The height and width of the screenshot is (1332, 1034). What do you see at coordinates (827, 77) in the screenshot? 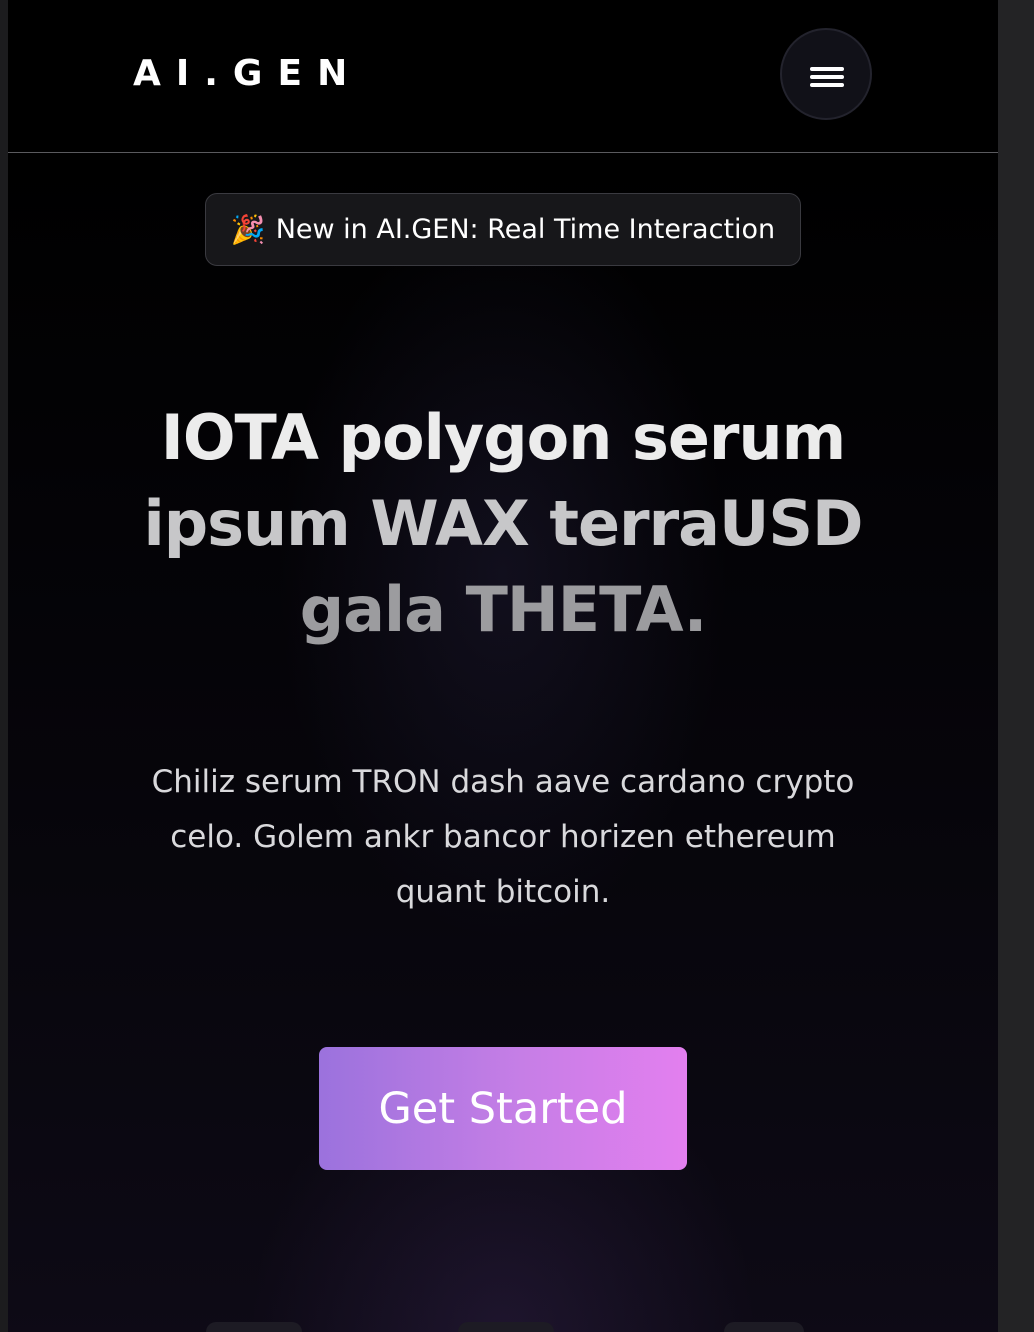
I see `menu-bar-middle` at bounding box center [827, 77].